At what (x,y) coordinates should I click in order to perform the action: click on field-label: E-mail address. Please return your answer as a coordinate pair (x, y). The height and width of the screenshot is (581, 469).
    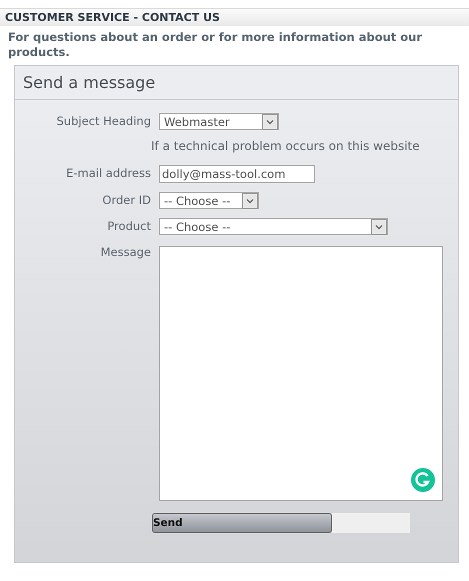
    Looking at the image, I should click on (108, 173).